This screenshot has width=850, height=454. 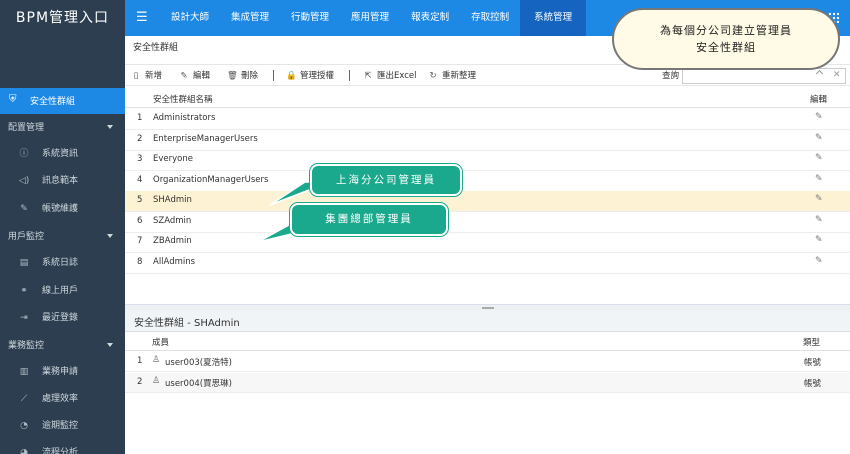 I want to click on cloud-annotation: 為每個分公司建立管理員 安全性群組, so click(x=726, y=39).